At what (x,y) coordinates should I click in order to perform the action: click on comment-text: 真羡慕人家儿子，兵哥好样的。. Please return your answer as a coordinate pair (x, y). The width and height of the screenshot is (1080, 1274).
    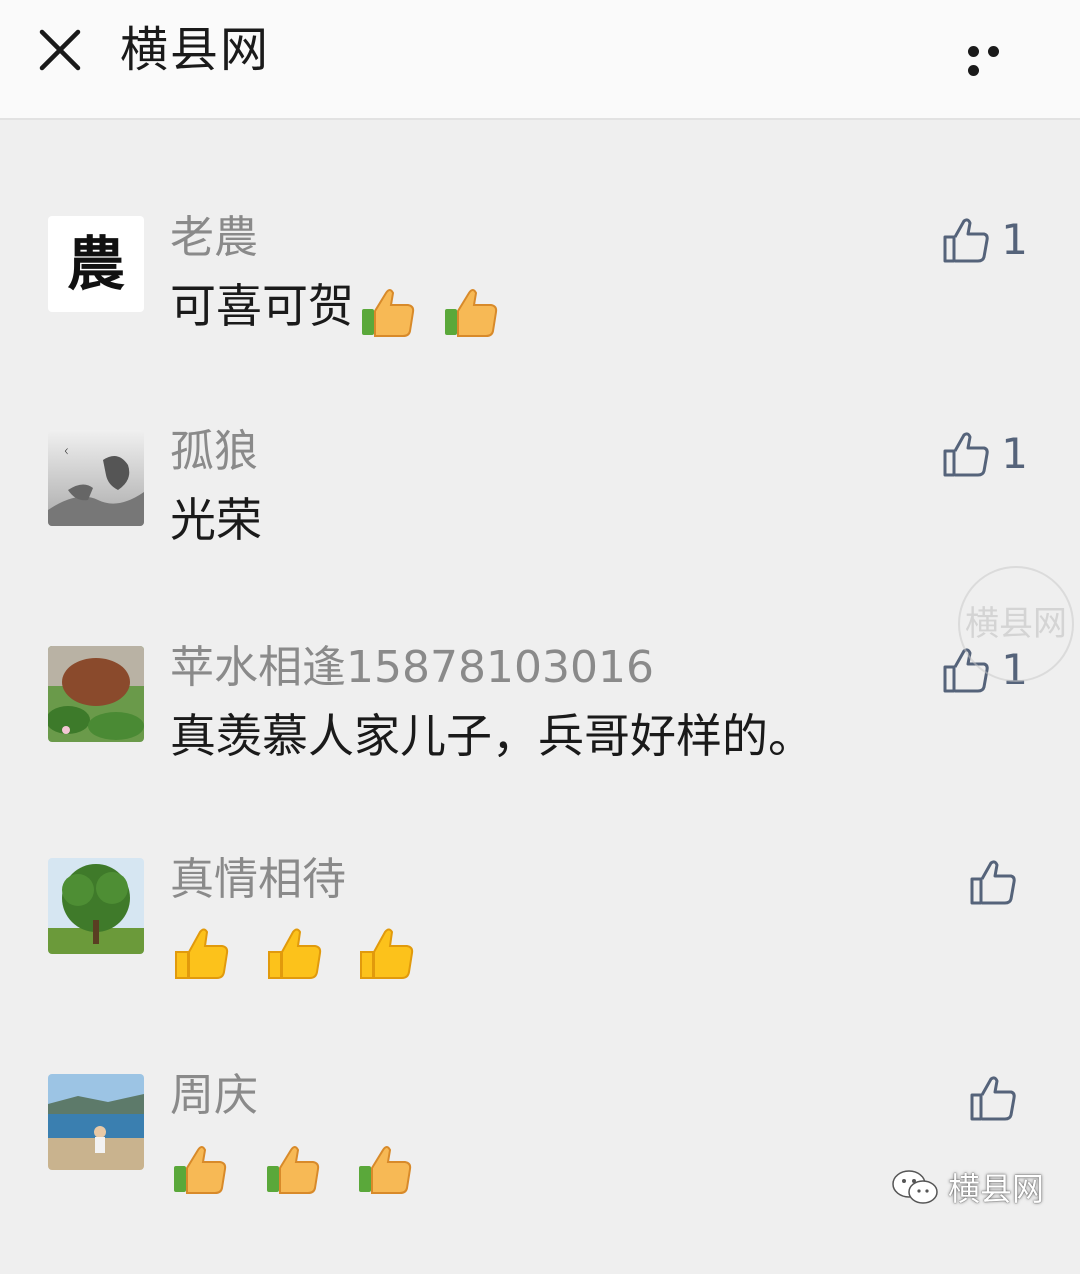
    Looking at the image, I should click on (492, 736).